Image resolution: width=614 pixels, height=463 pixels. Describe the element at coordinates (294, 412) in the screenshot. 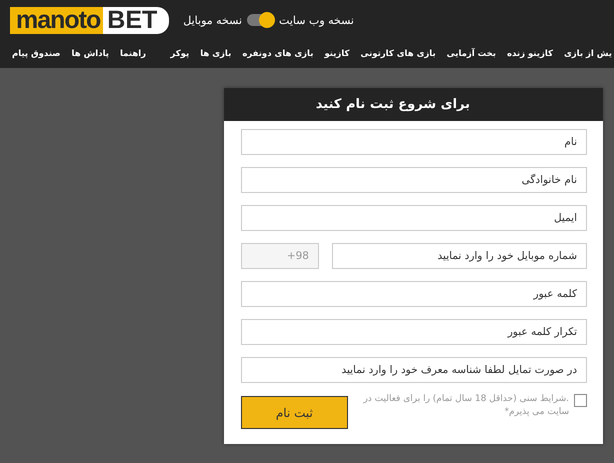

I see `submit-button: ثبت نام` at that location.